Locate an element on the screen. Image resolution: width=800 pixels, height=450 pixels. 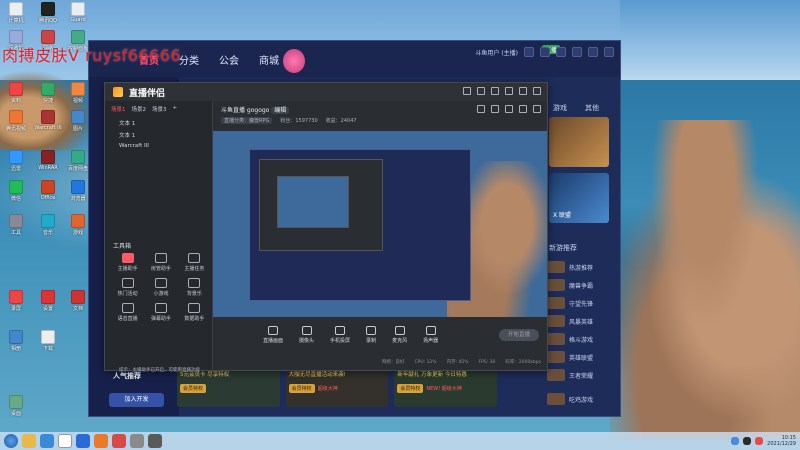
desktop-icon: 下载 is located at coordinates (48, 343).